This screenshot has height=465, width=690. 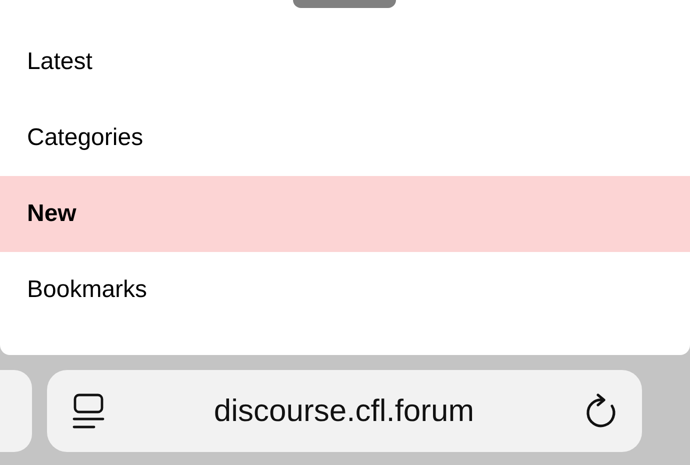 I want to click on drag-handle, so click(x=344, y=4).